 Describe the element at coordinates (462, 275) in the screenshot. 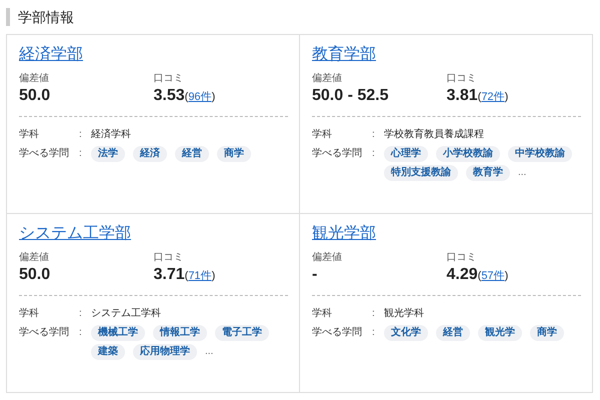

I see `rating-value: 4.29` at that location.